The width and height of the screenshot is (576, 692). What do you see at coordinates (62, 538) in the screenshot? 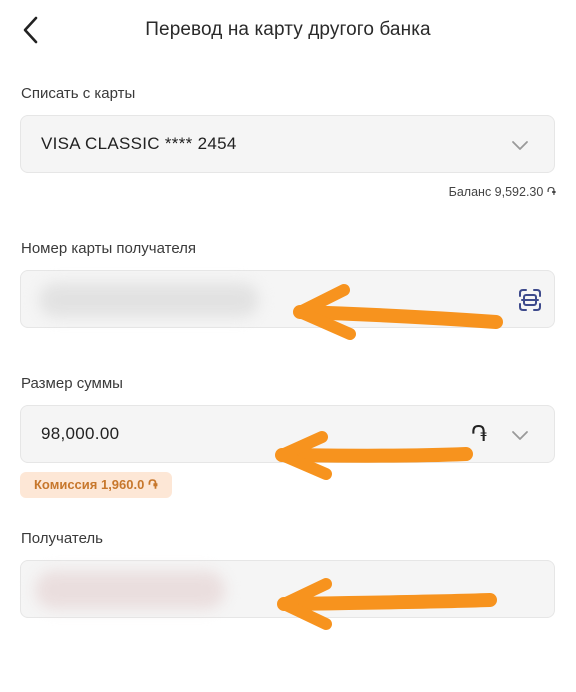
I see `recipient-label: Получатель` at bounding box center [62, 538].